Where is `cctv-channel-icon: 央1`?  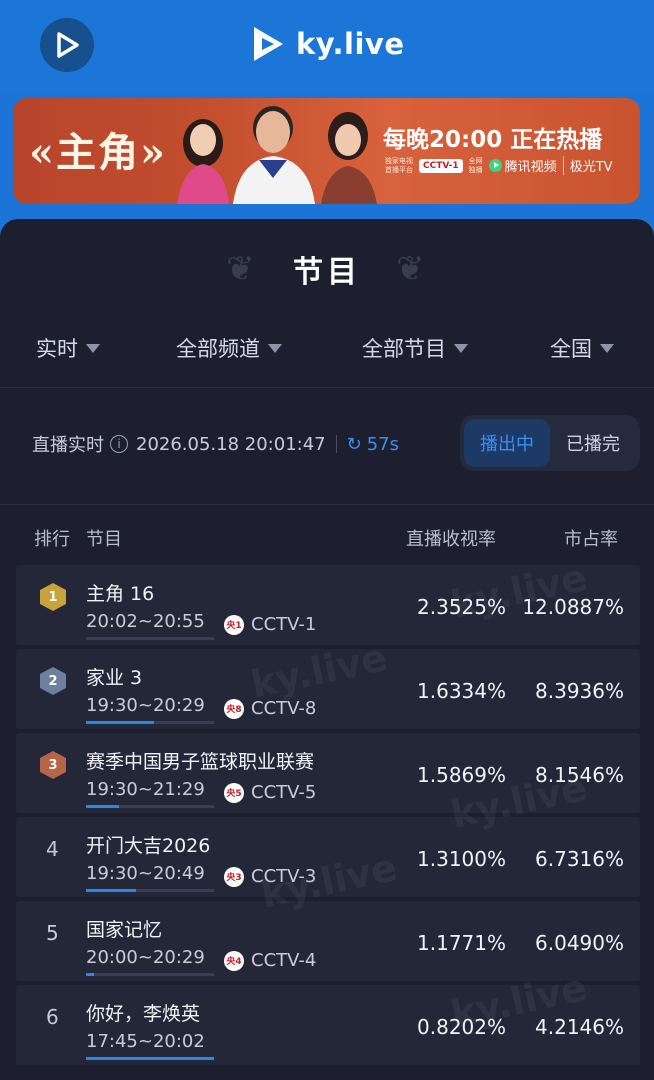 cctv-channel-icon: 央1 is located at coordinates (234, 624).